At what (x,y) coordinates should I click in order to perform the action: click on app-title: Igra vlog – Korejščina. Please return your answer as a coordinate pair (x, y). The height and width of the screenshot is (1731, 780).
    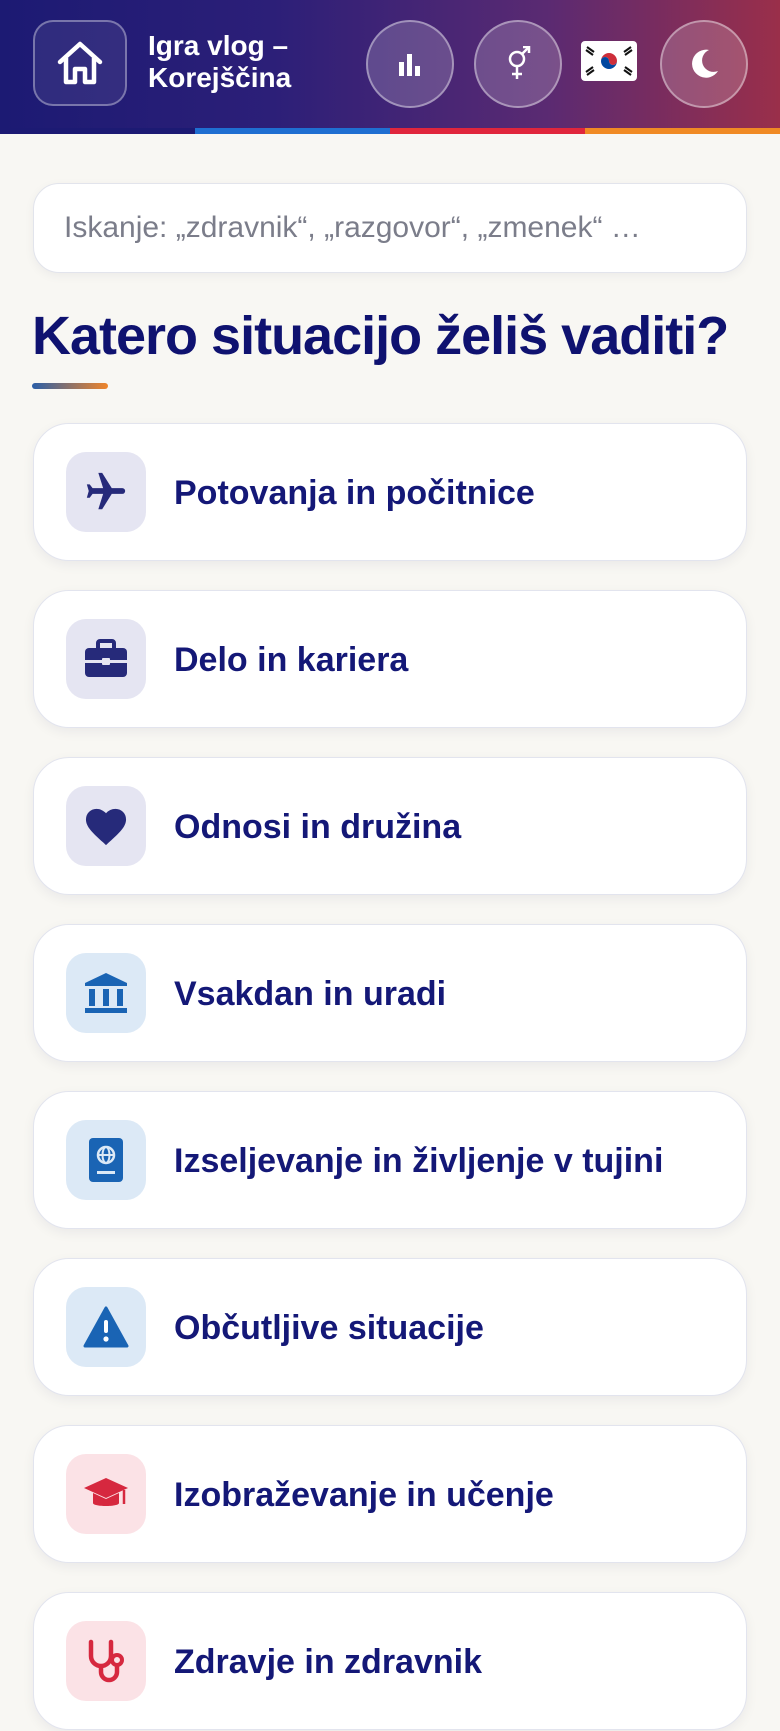
    Looking at the image, I should click on (220, 61).